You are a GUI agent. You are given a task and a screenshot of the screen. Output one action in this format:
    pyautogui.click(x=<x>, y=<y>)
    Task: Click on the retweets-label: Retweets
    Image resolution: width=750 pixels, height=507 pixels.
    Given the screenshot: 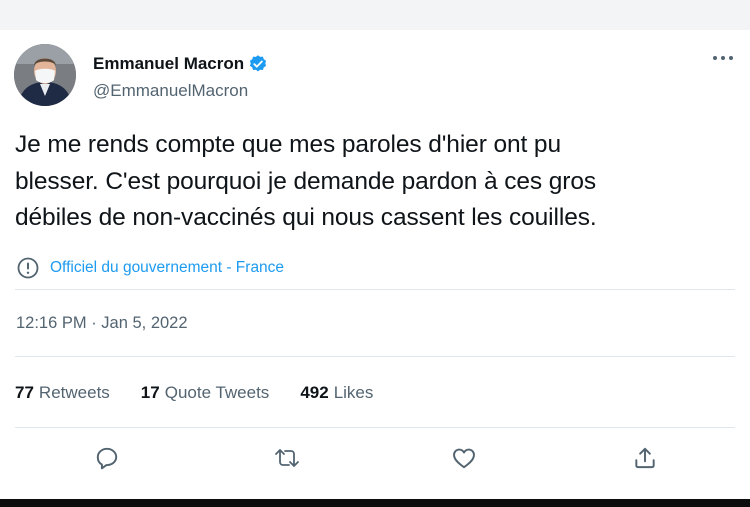 What is the action you would take?
    pyautogui.click(x=74, y=392)
    